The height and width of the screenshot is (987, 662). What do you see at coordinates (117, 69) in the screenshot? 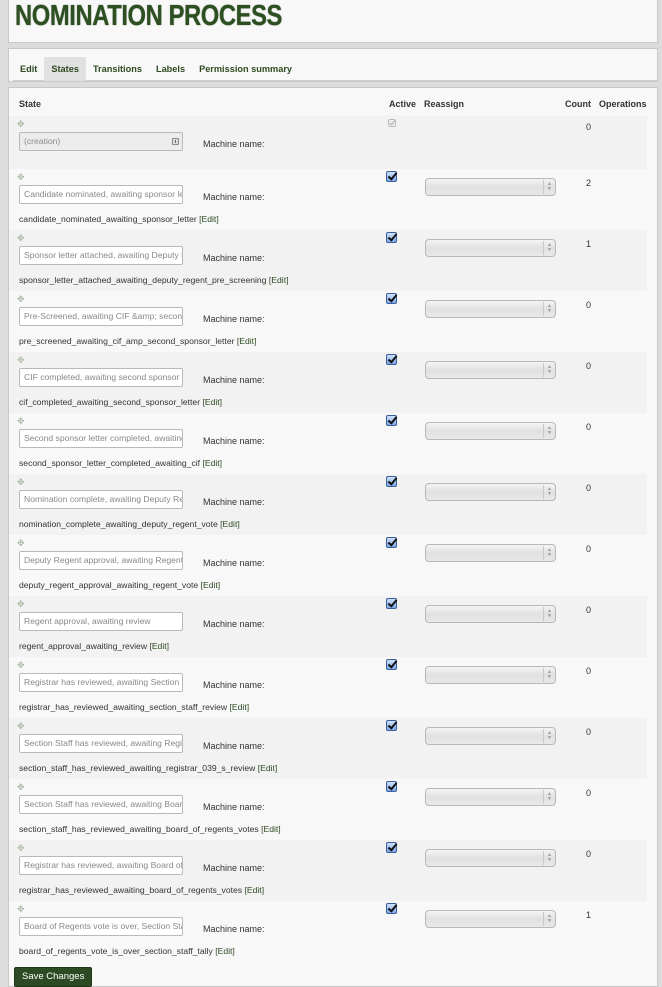
I see `tab-transitions: Transitions` at bounding box center [117, 69].